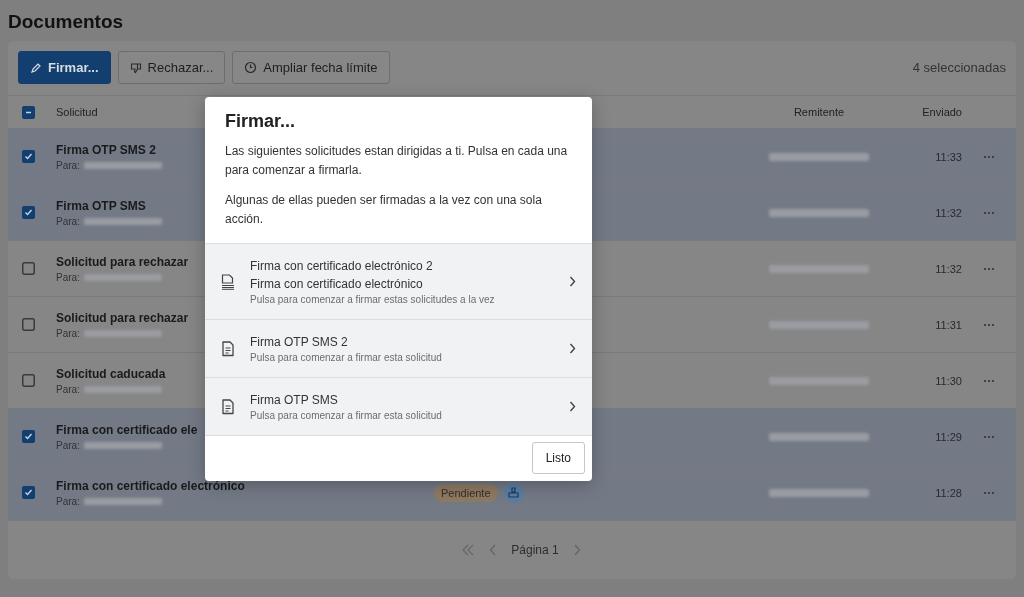  Describe the element at coordinates (77, 112) in the screenshot. I see `column-header: Solicitud` at that location.